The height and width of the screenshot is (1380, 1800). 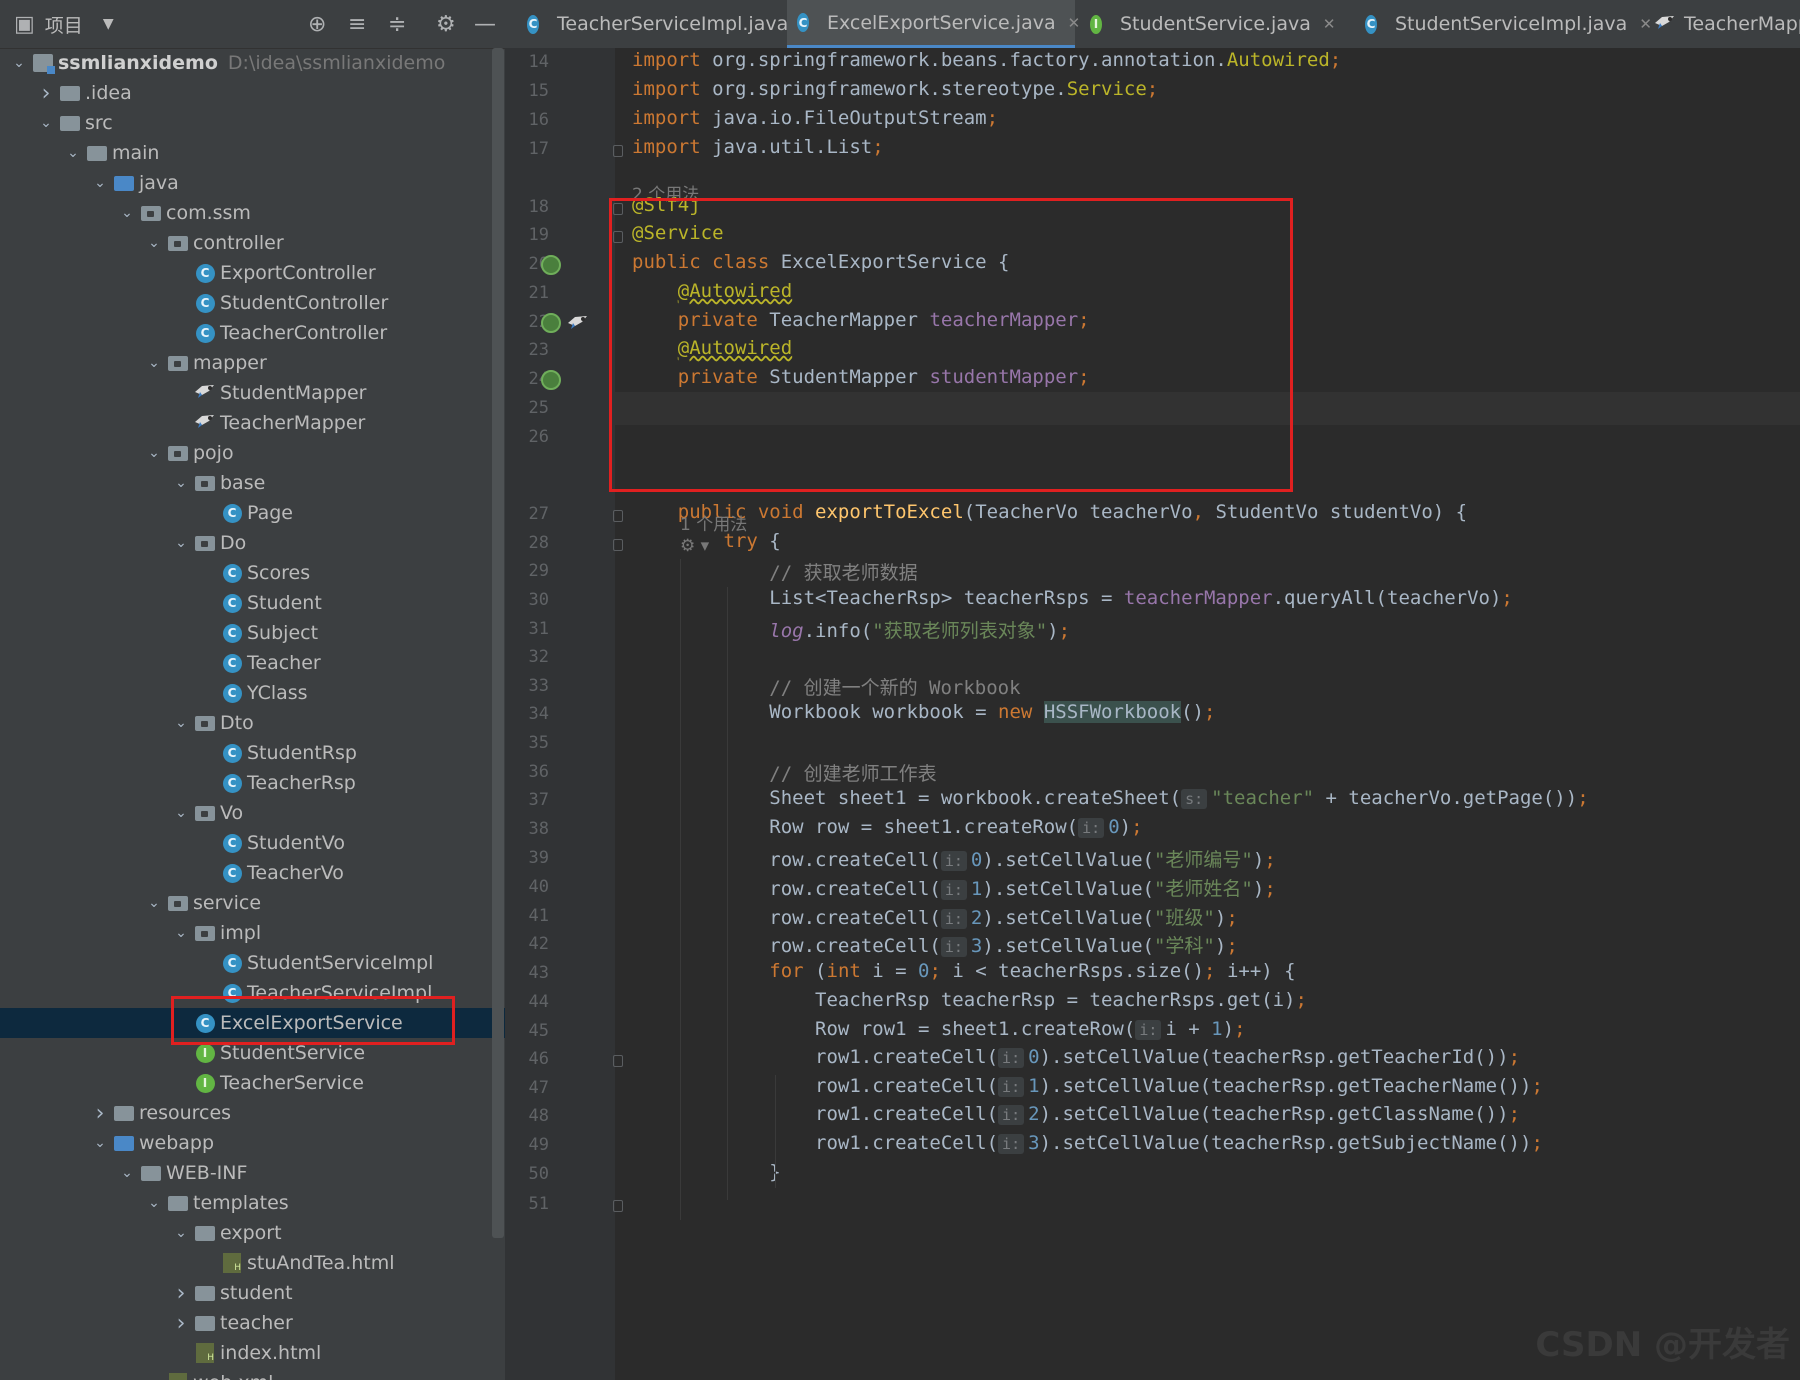 What do you see at coordinates (706, 1172) in the screenshot?
I see `code-line: }` at bounding box center [706, 1172].